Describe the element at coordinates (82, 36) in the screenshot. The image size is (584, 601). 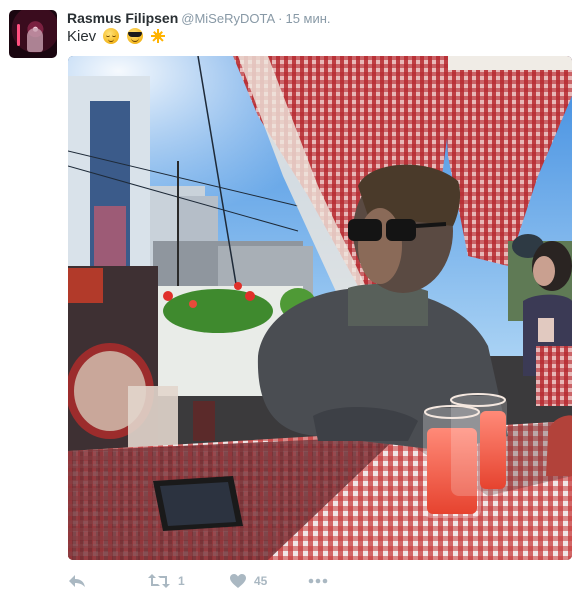
I see `tweet-text-content: Kiev` at that location.